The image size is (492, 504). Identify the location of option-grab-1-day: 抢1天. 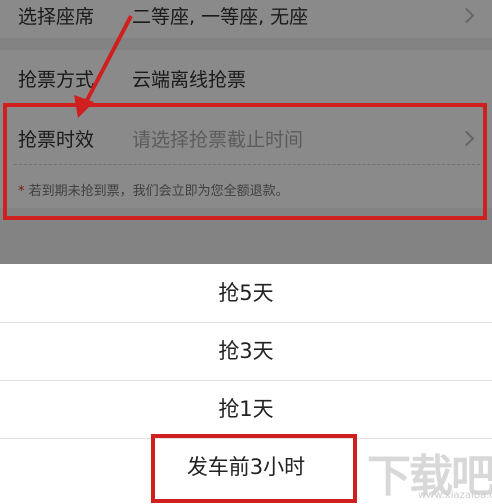
(246, 409).